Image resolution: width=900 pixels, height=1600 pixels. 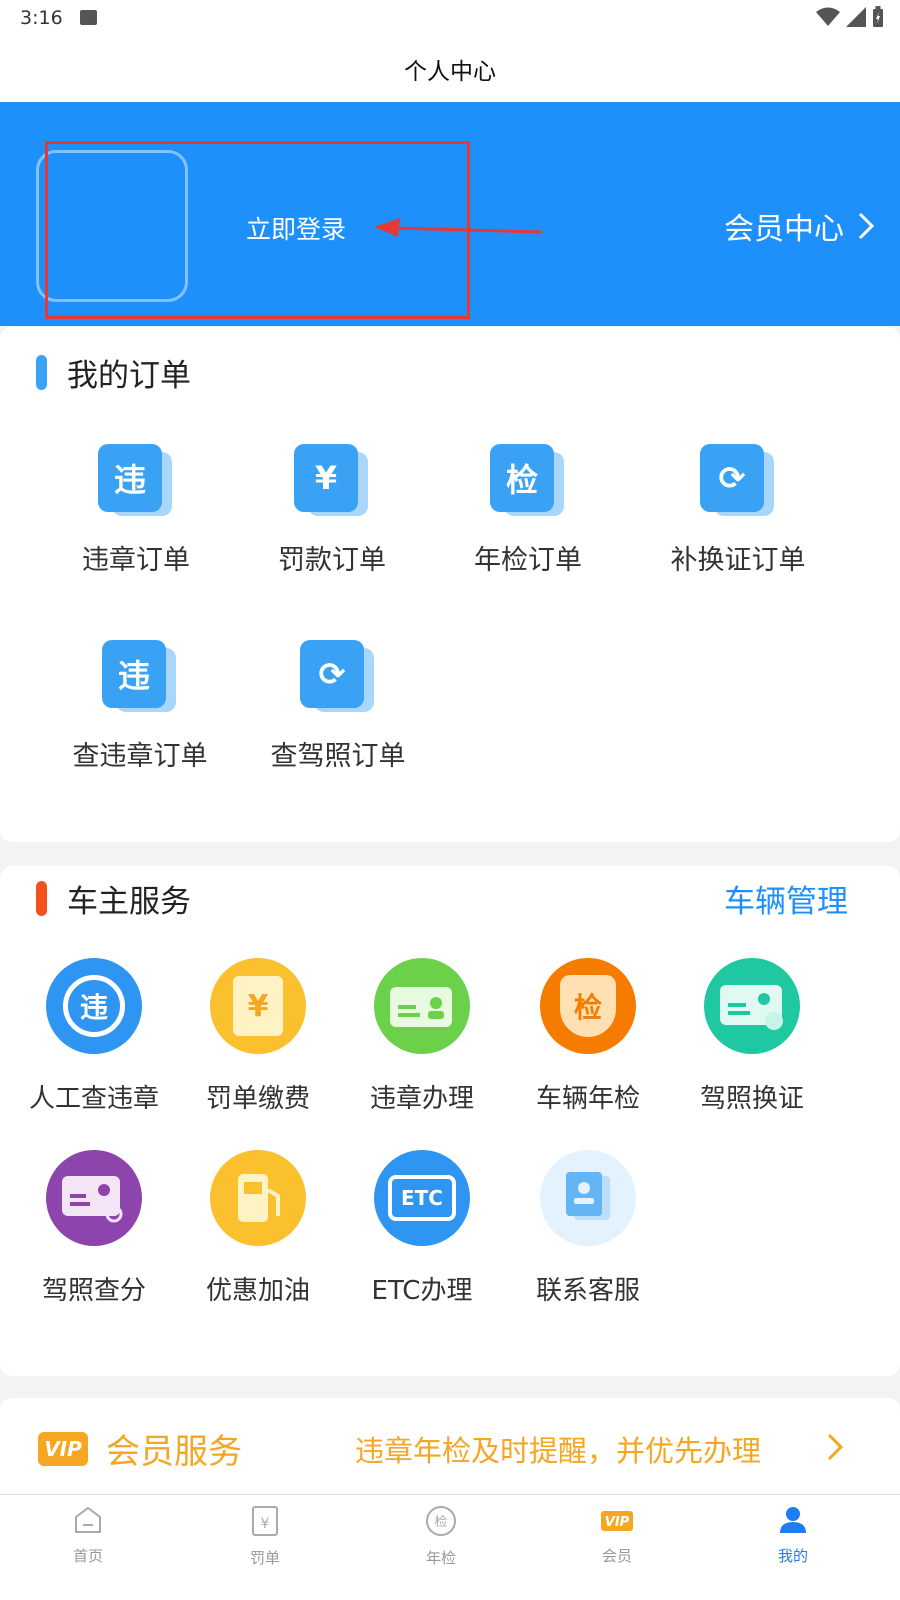 I want to click on vip-badge: VIP, so click(x=63, y=1449).